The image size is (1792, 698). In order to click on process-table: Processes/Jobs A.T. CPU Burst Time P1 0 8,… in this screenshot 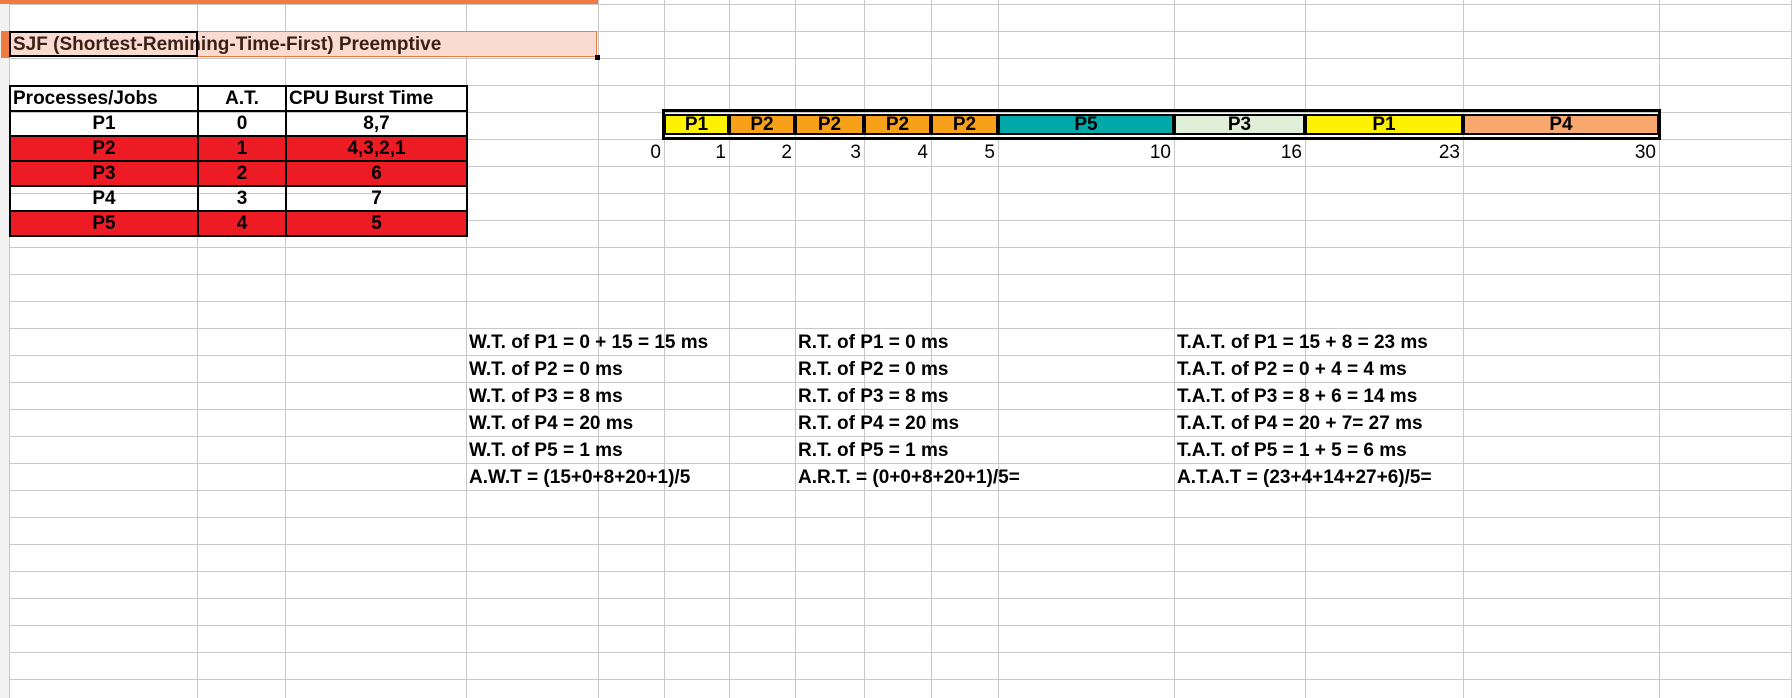, I will do `click(238, 161)`.